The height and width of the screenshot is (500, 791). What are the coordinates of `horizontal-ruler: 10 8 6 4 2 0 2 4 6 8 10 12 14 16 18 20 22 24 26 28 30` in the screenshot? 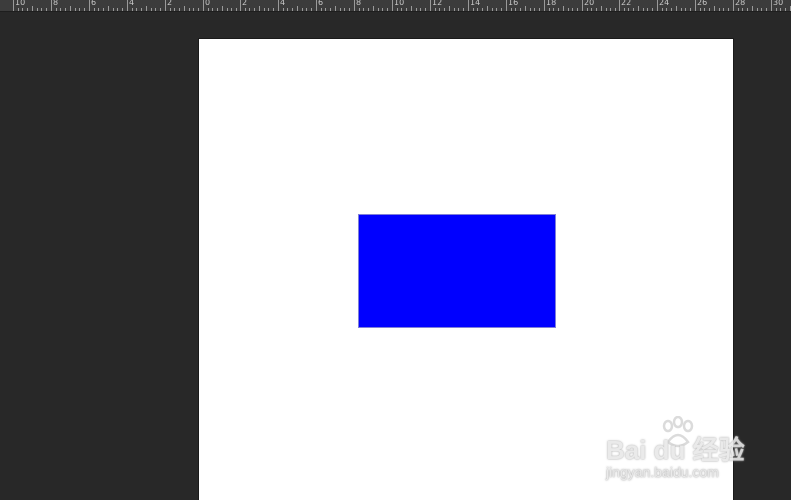 It's located at (395, 6).